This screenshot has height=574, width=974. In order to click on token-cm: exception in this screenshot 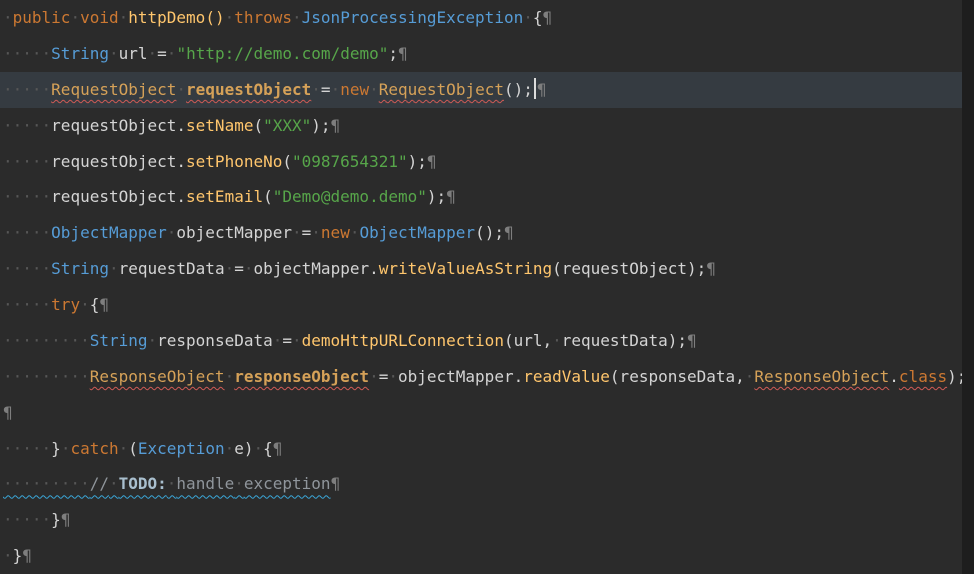, I will do `click(287, 484)`.